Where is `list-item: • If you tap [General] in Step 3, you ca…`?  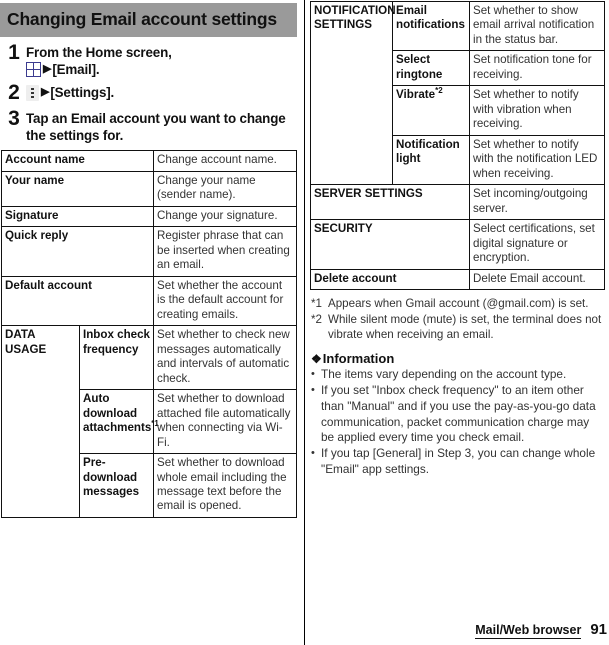
list-item: • If you tap [General] in Step 3, you ca… is located at coordinates (458, 461).